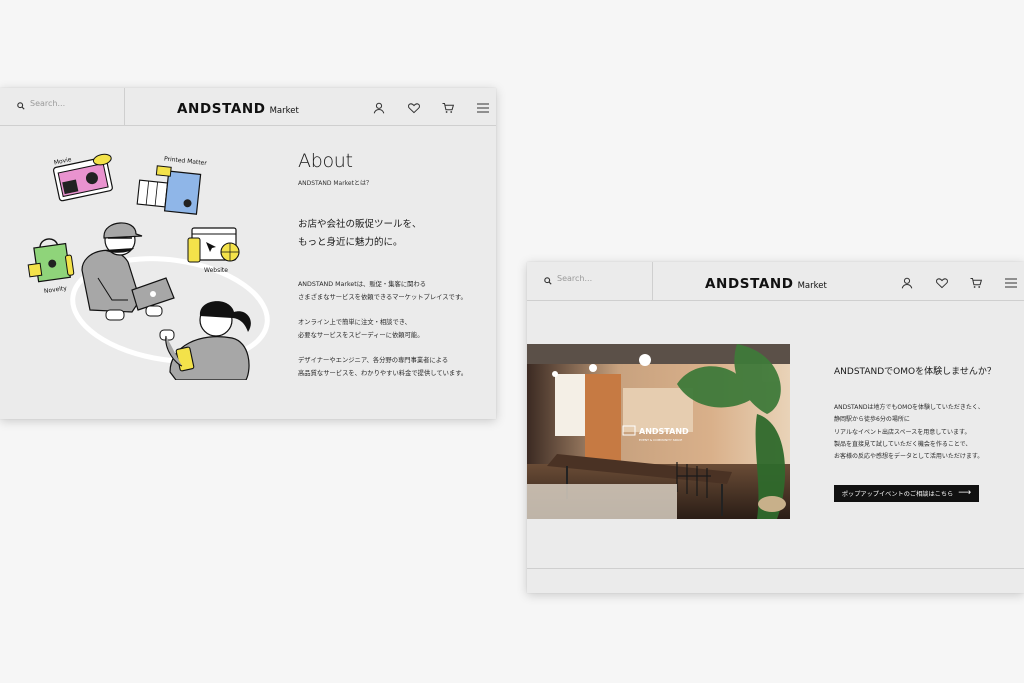  What do you see at coordinates (325, 161) in the screenshot?
I see `about-title: About` at bounding box center [325, 161].